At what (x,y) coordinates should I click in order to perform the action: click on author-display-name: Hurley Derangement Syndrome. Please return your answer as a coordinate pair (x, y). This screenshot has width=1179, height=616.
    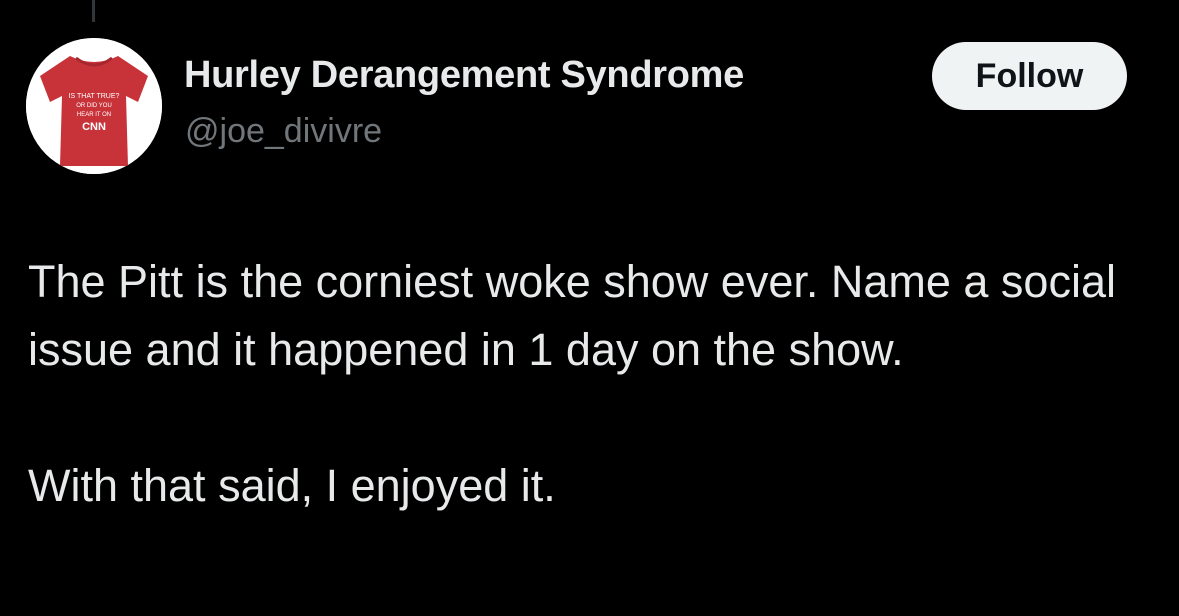
    Looking at the image, I should click on (464, 75).